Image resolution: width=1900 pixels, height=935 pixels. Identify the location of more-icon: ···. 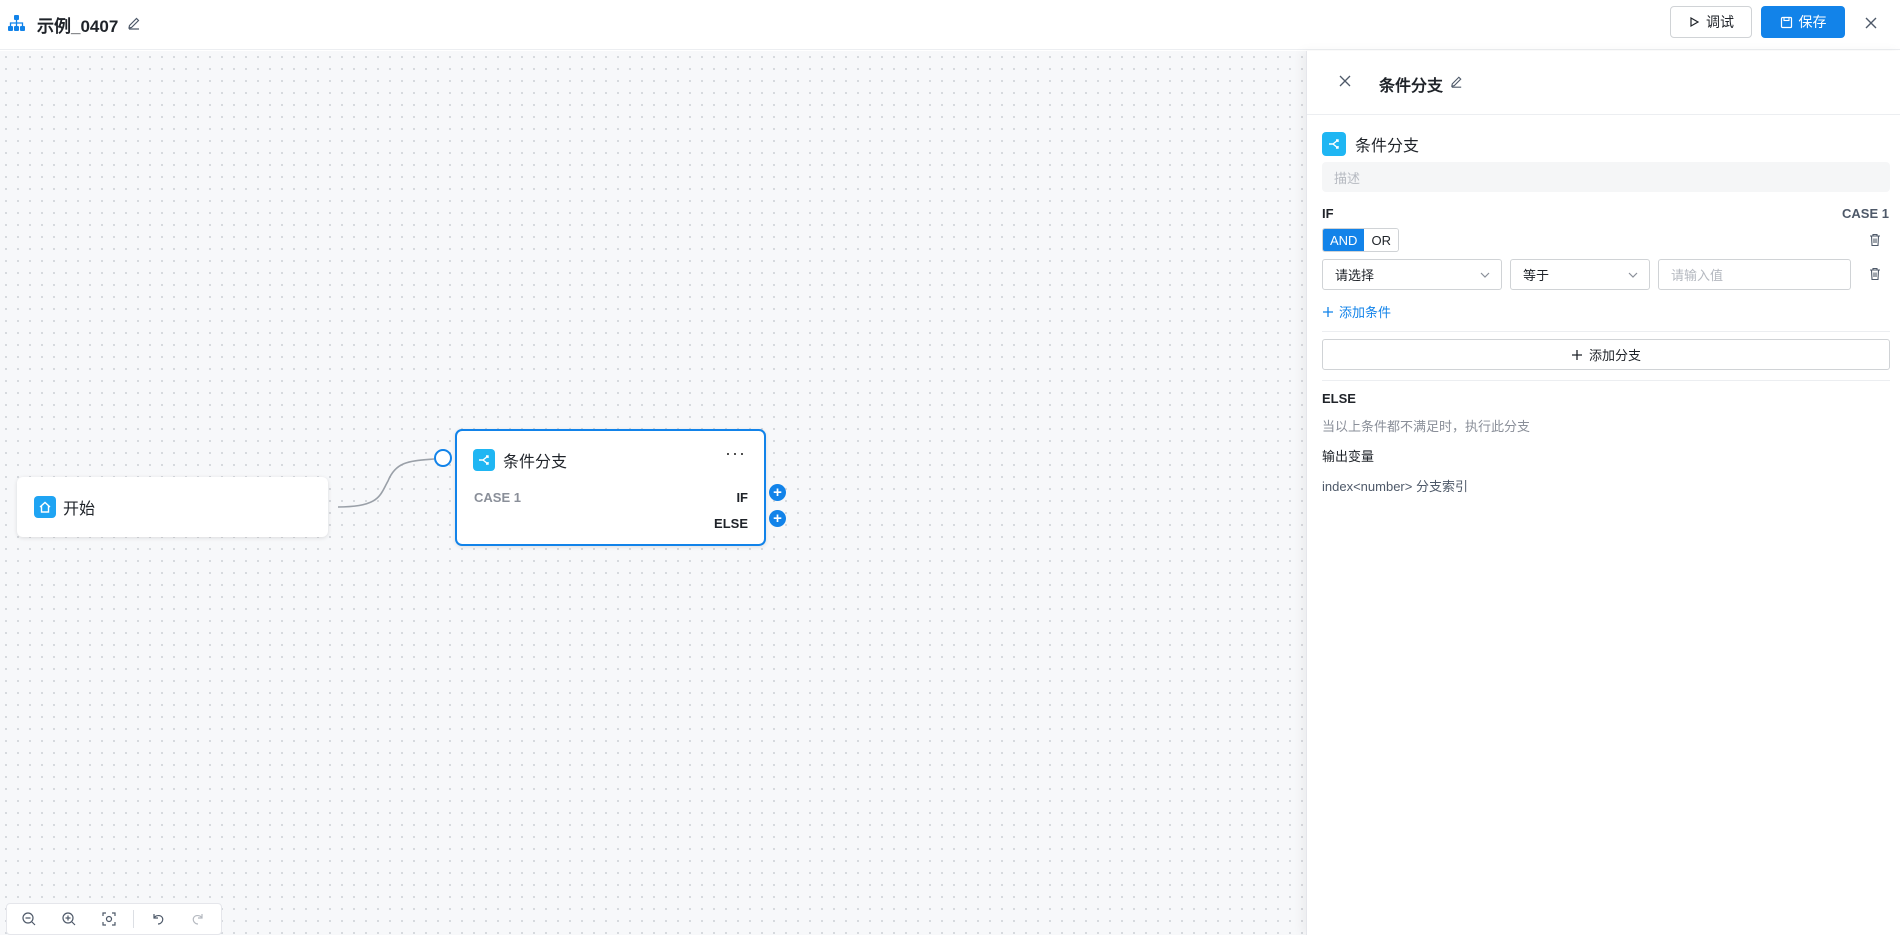
(735, 453).